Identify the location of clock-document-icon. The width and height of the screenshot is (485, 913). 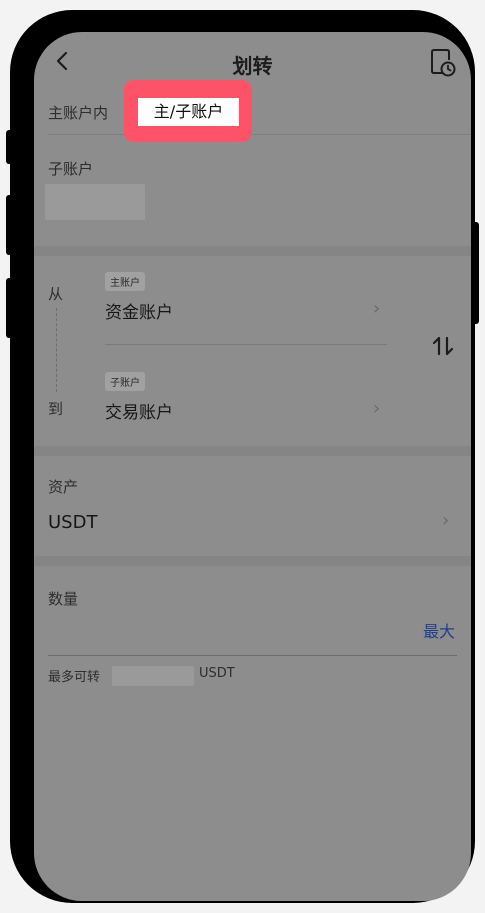
(443, 63).